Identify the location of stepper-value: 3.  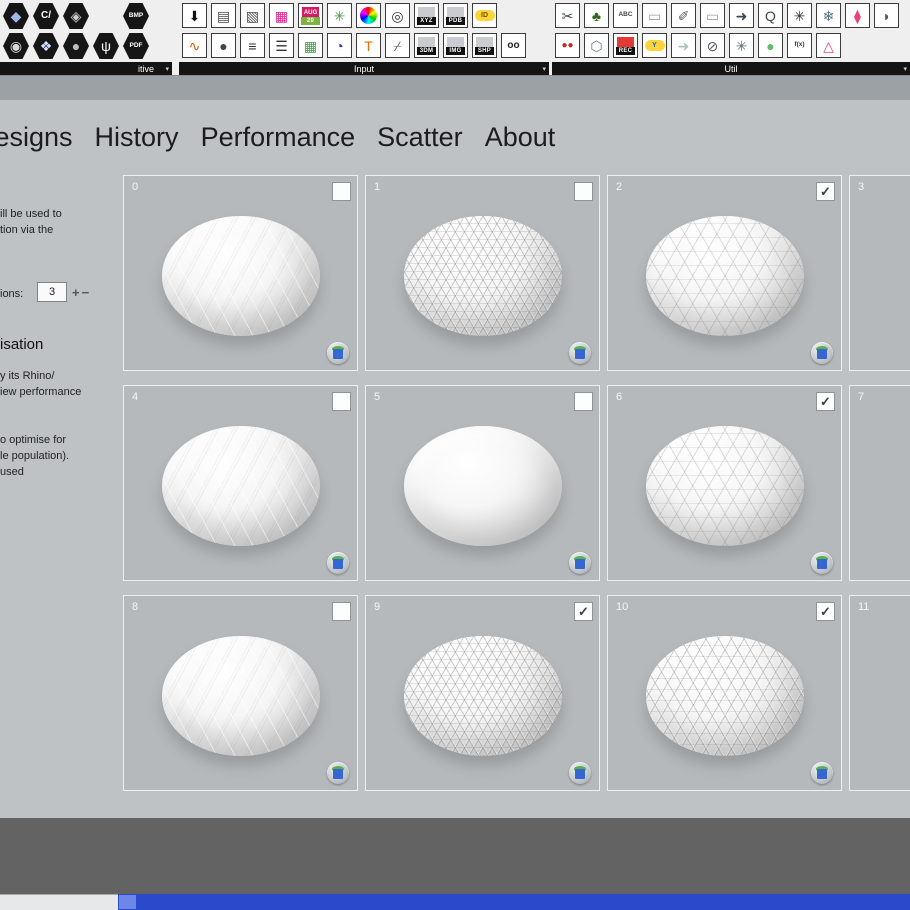
(52, 292).